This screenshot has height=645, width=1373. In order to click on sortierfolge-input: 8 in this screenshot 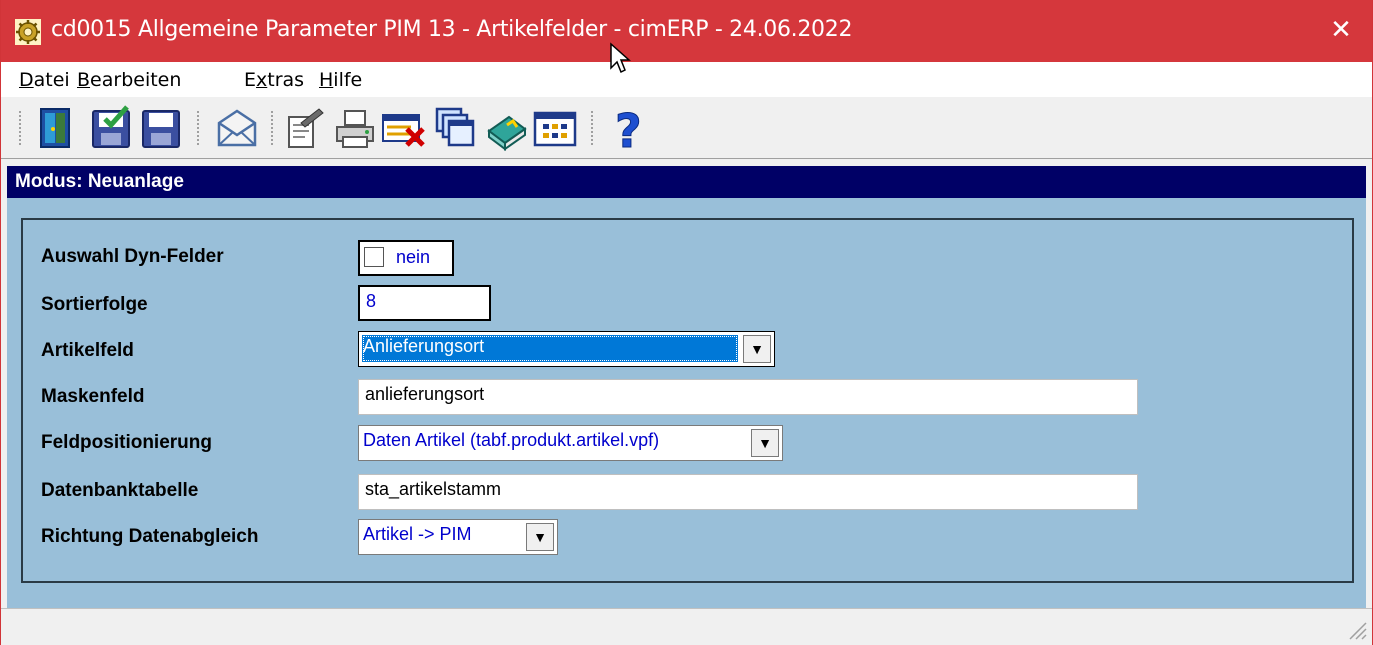, I will do `click(424, 303)`.